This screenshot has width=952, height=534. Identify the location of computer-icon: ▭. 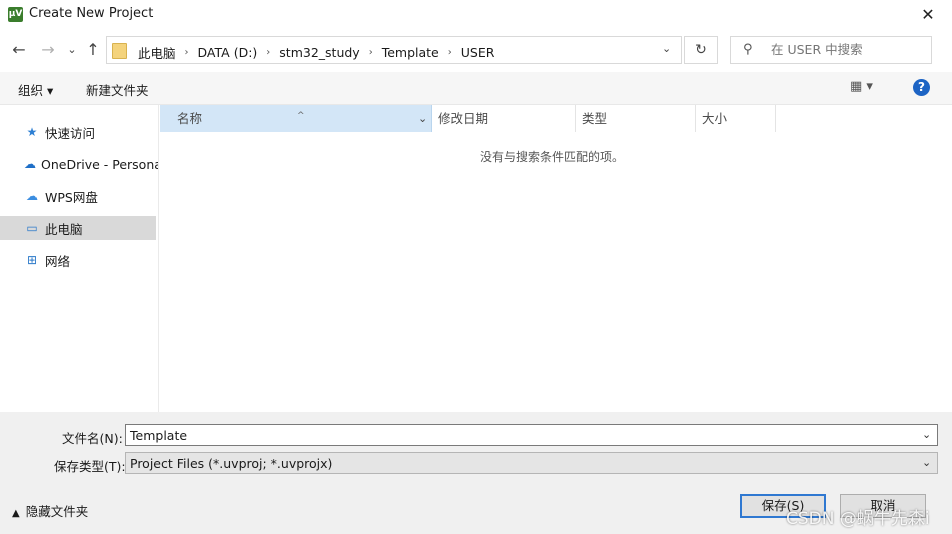
(32, 228).